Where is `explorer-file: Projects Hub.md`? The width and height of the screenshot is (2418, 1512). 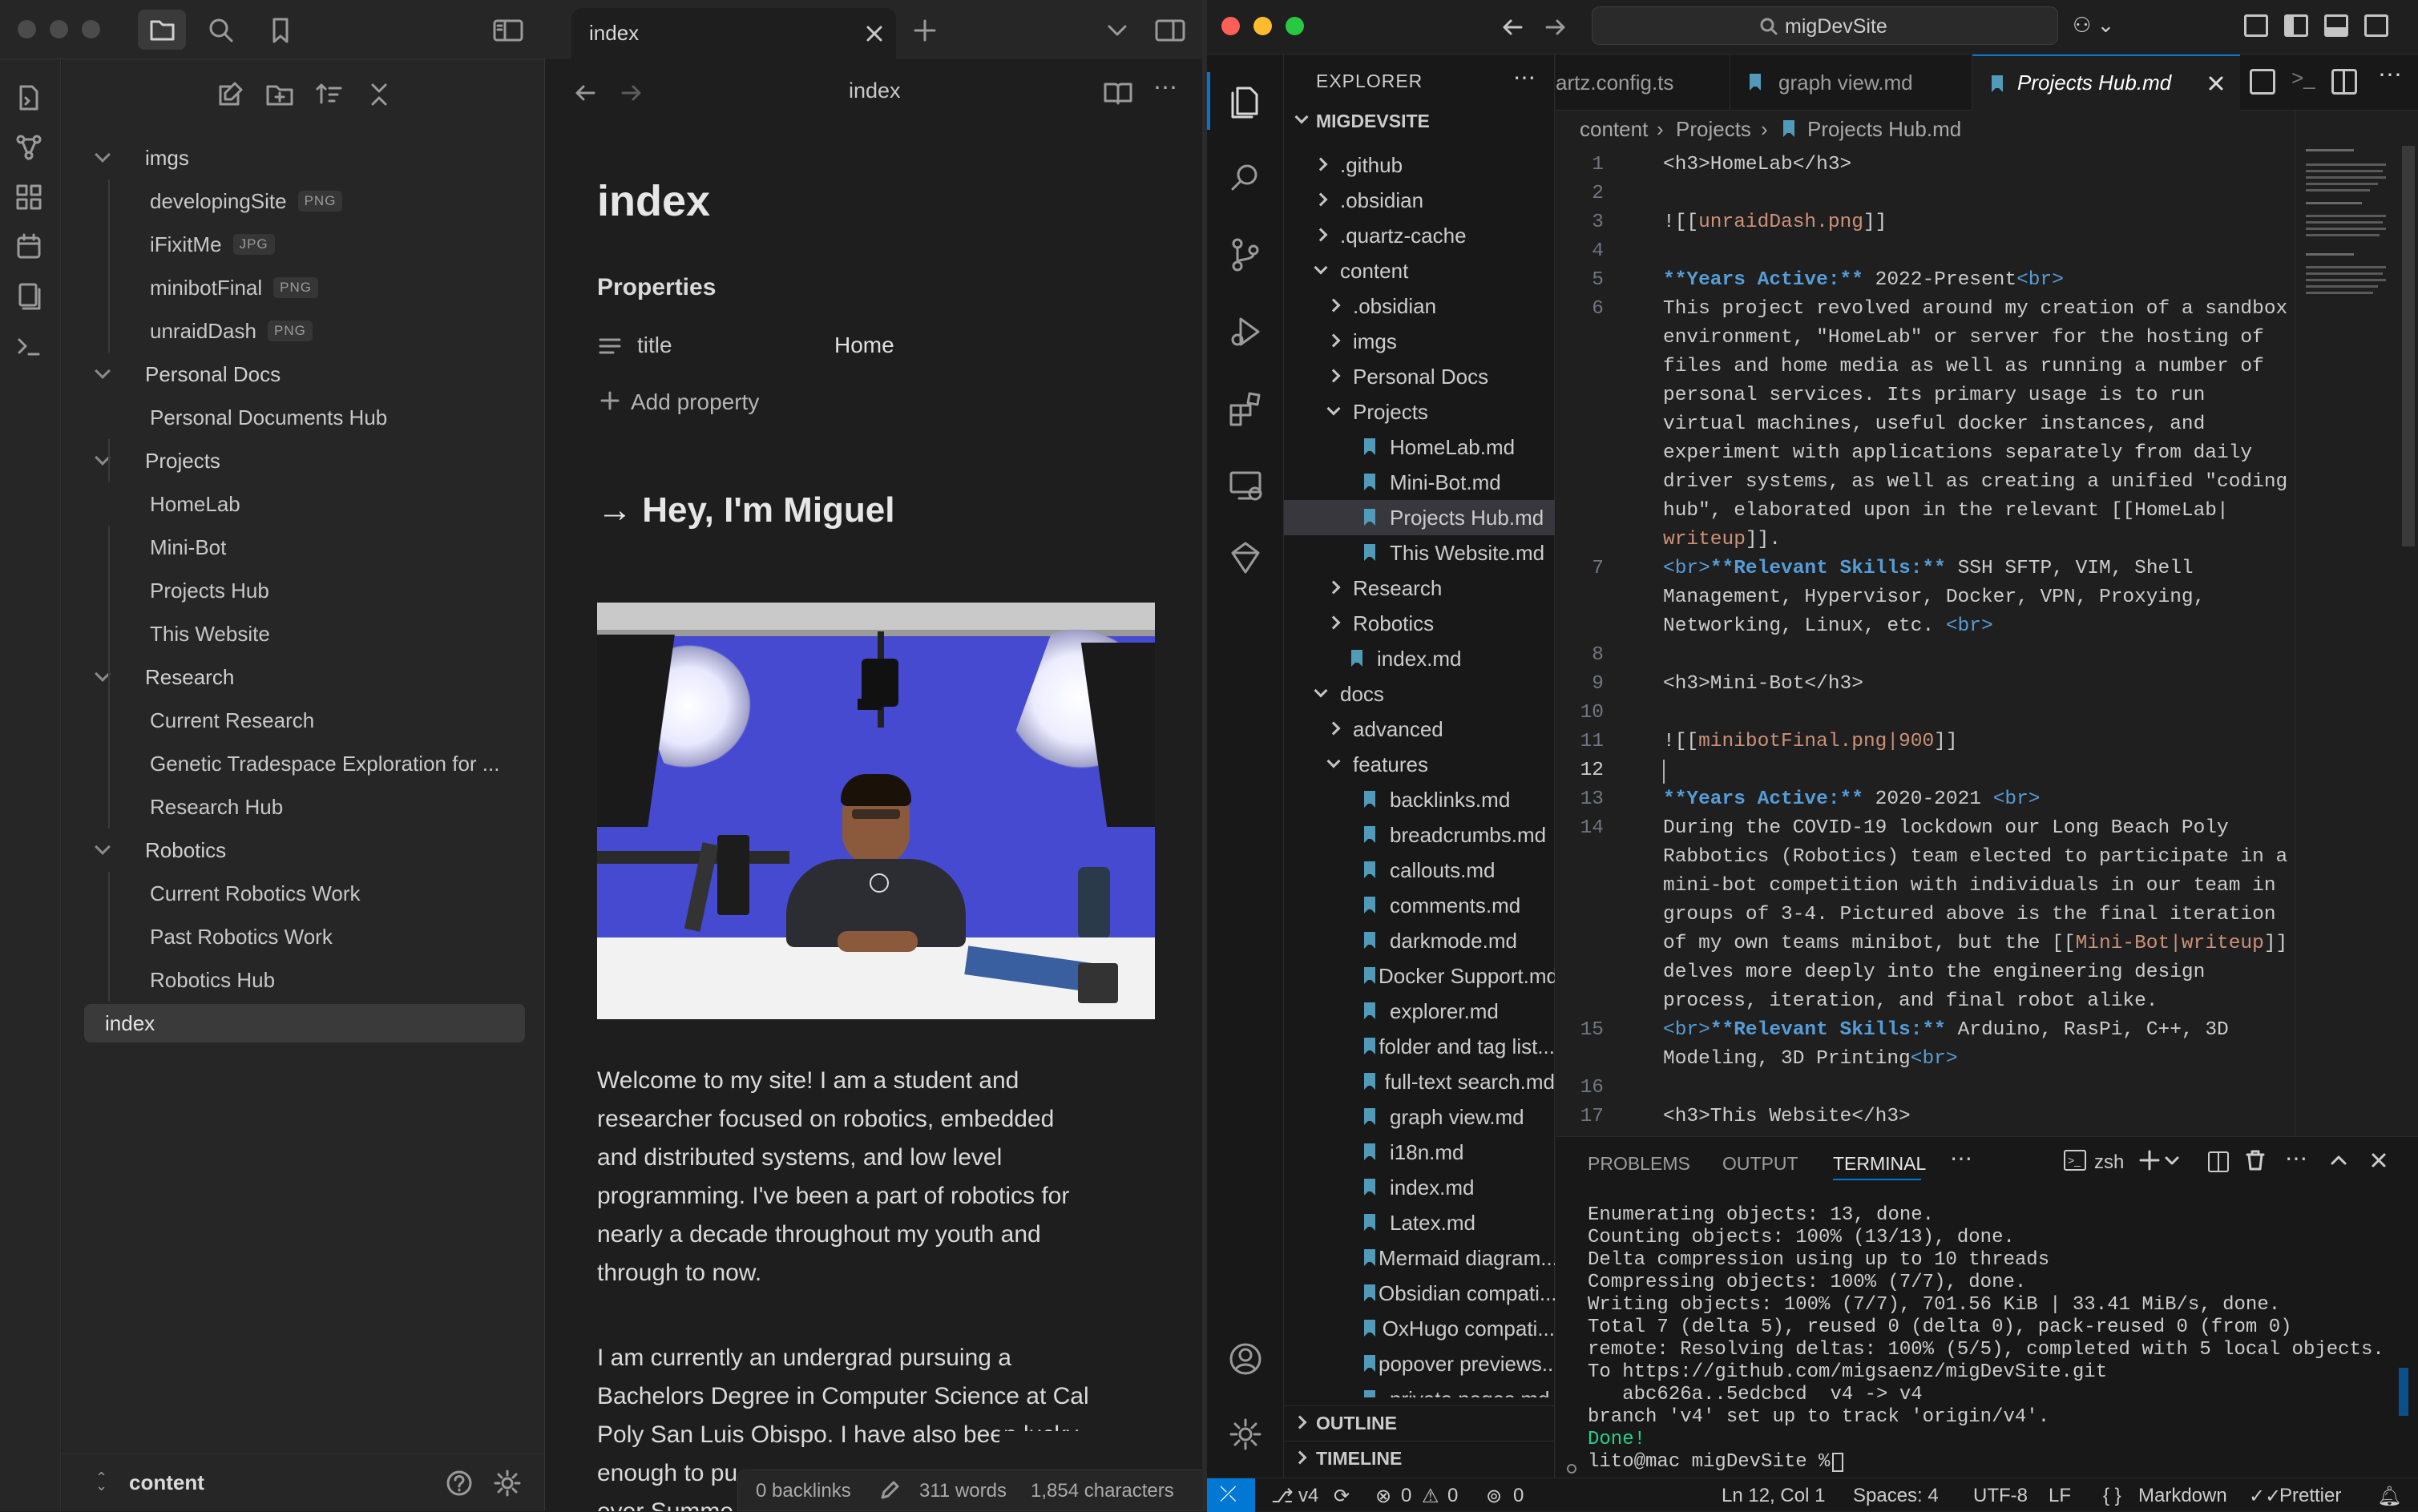 explorer-file: Projects Hub.md is located at coordinates (1419, 517).